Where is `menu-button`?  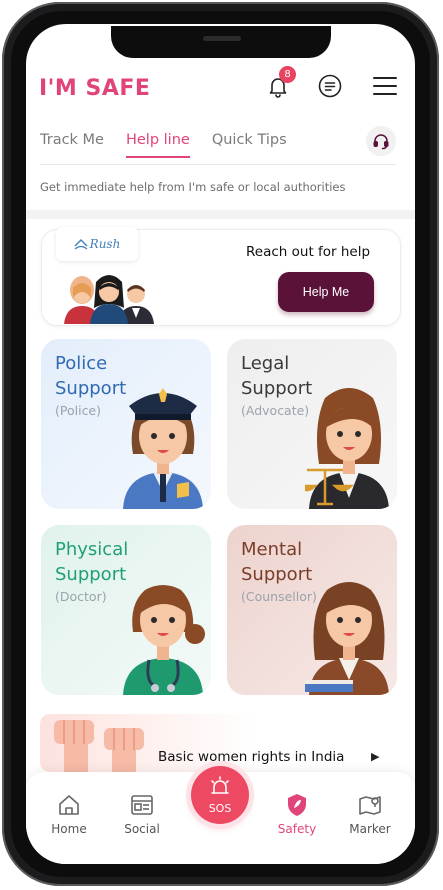
menu-button is located at coordinates (385, 86).